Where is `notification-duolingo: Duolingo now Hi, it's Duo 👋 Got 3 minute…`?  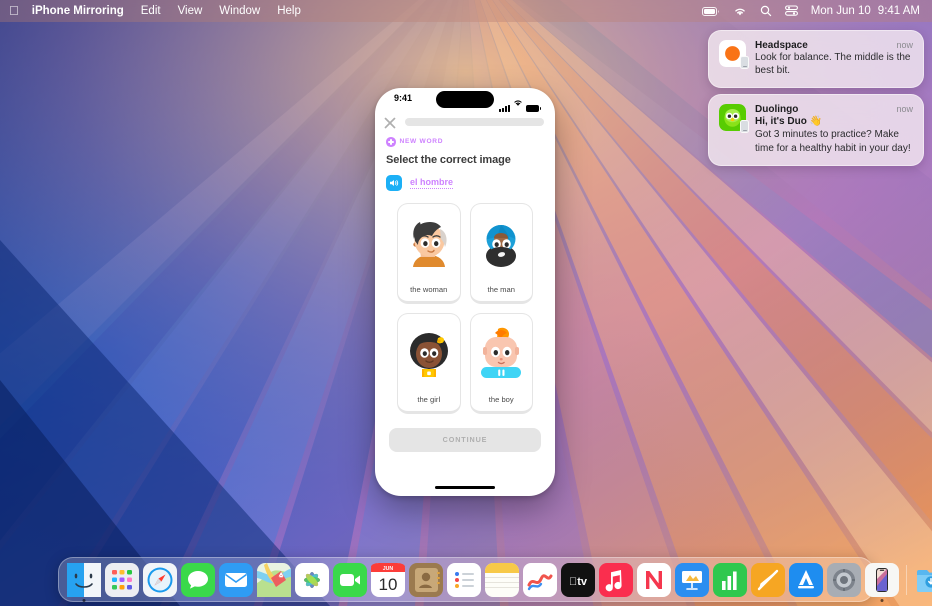 notification-duolingo: Duolingo now Hi, it's Duo 👋 Got 3 minute… is located at coordinates (816, 130).